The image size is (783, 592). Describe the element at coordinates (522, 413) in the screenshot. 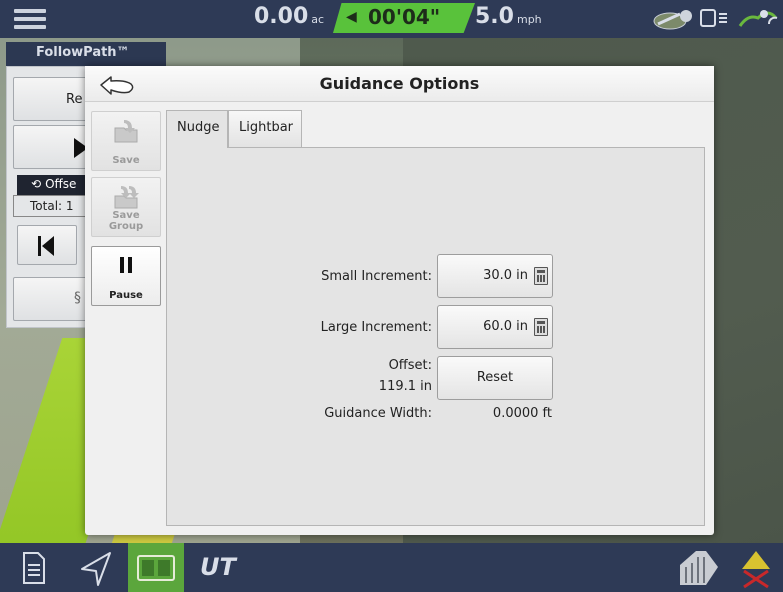

I see `guidance-width-value: 0.0000 ft` at that location.